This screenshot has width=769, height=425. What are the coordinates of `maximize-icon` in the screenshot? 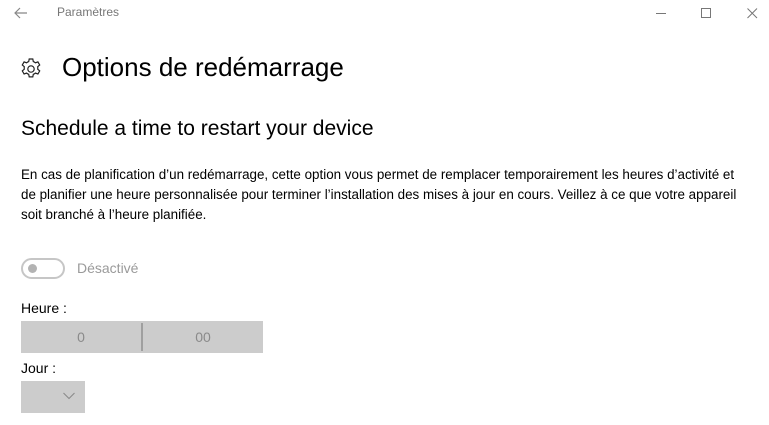 It's located at (705, 12).